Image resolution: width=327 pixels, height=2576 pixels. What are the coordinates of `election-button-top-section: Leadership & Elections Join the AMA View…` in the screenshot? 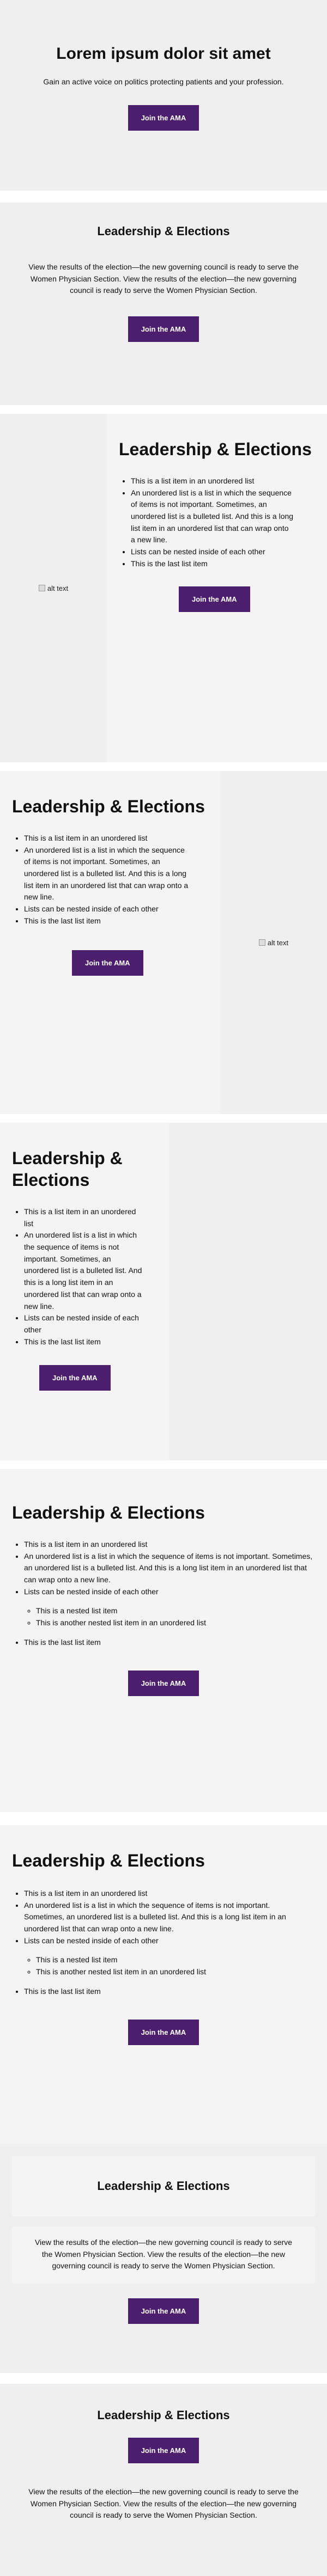 It's located at (163, 2480).